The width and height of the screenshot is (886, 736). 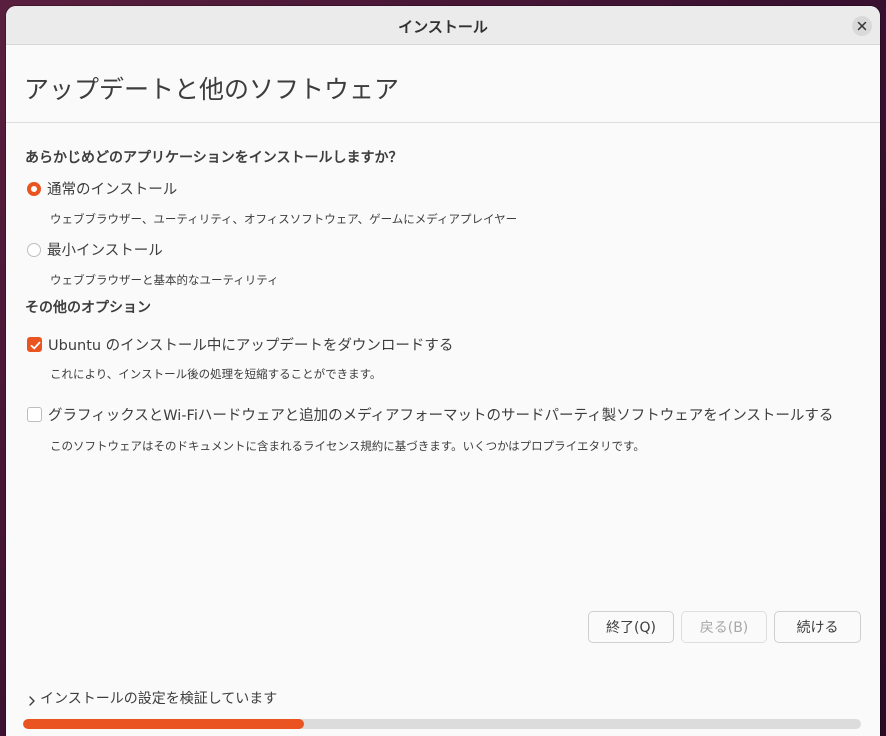 I want to click on progress-bar, so click(x=442, y=724).